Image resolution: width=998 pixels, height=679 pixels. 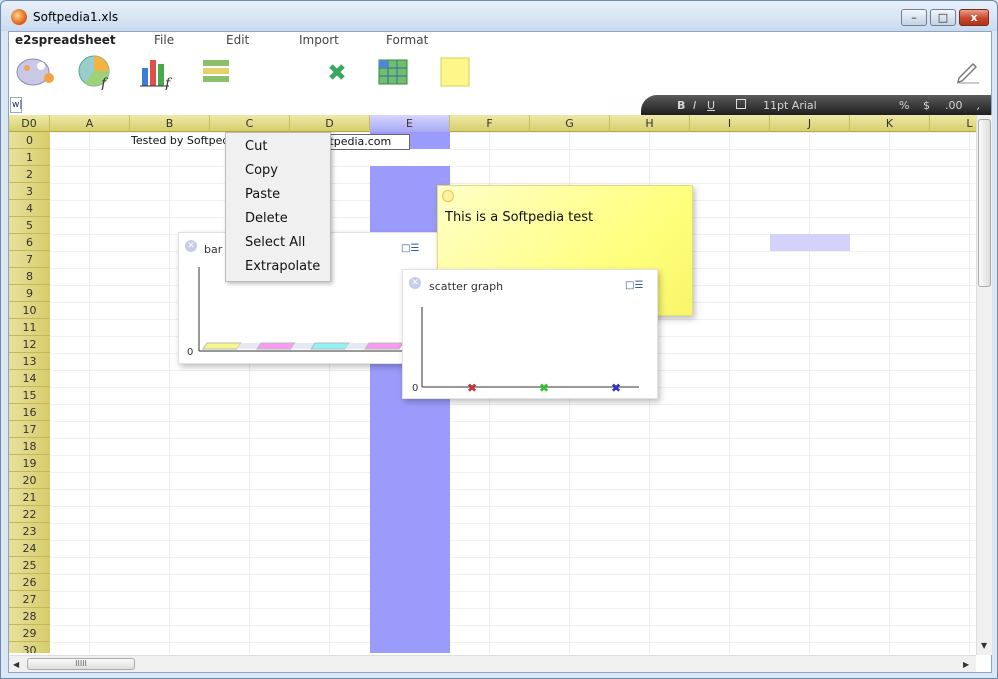 What do you see at coordinates (170, 123) in the screenshot?
I see `column-header-b: B` at bounding box center [170, 123].